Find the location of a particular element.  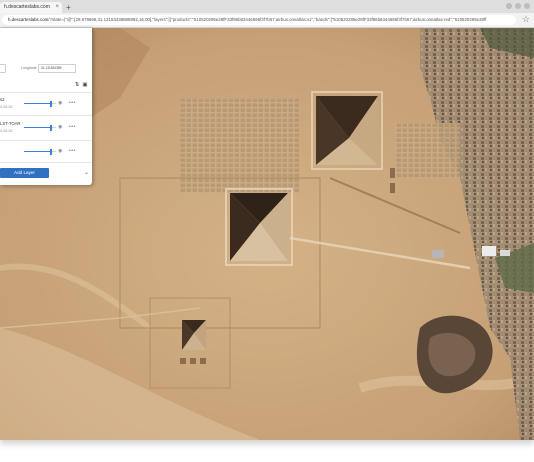

browser-tab: h.descarteslabs.com × is located at coordinates (31, 7).